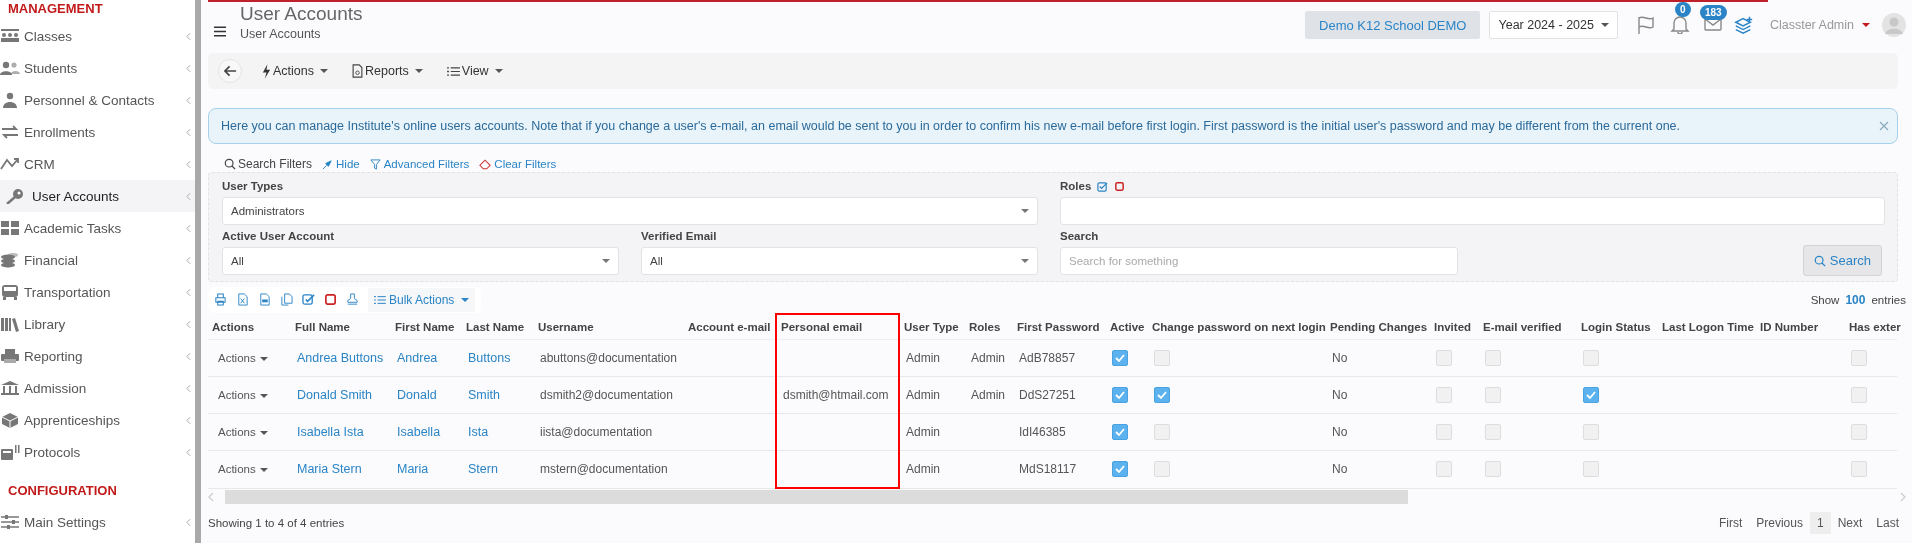 This screenshot has height=543, width=1912. I want to click on name-link: Maria, so click(413, 469).